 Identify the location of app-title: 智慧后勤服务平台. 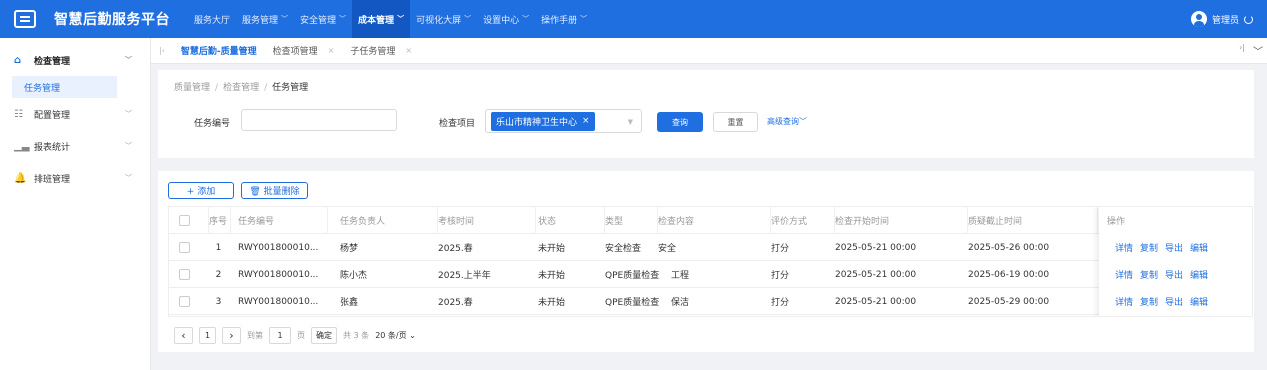
(112, 20).